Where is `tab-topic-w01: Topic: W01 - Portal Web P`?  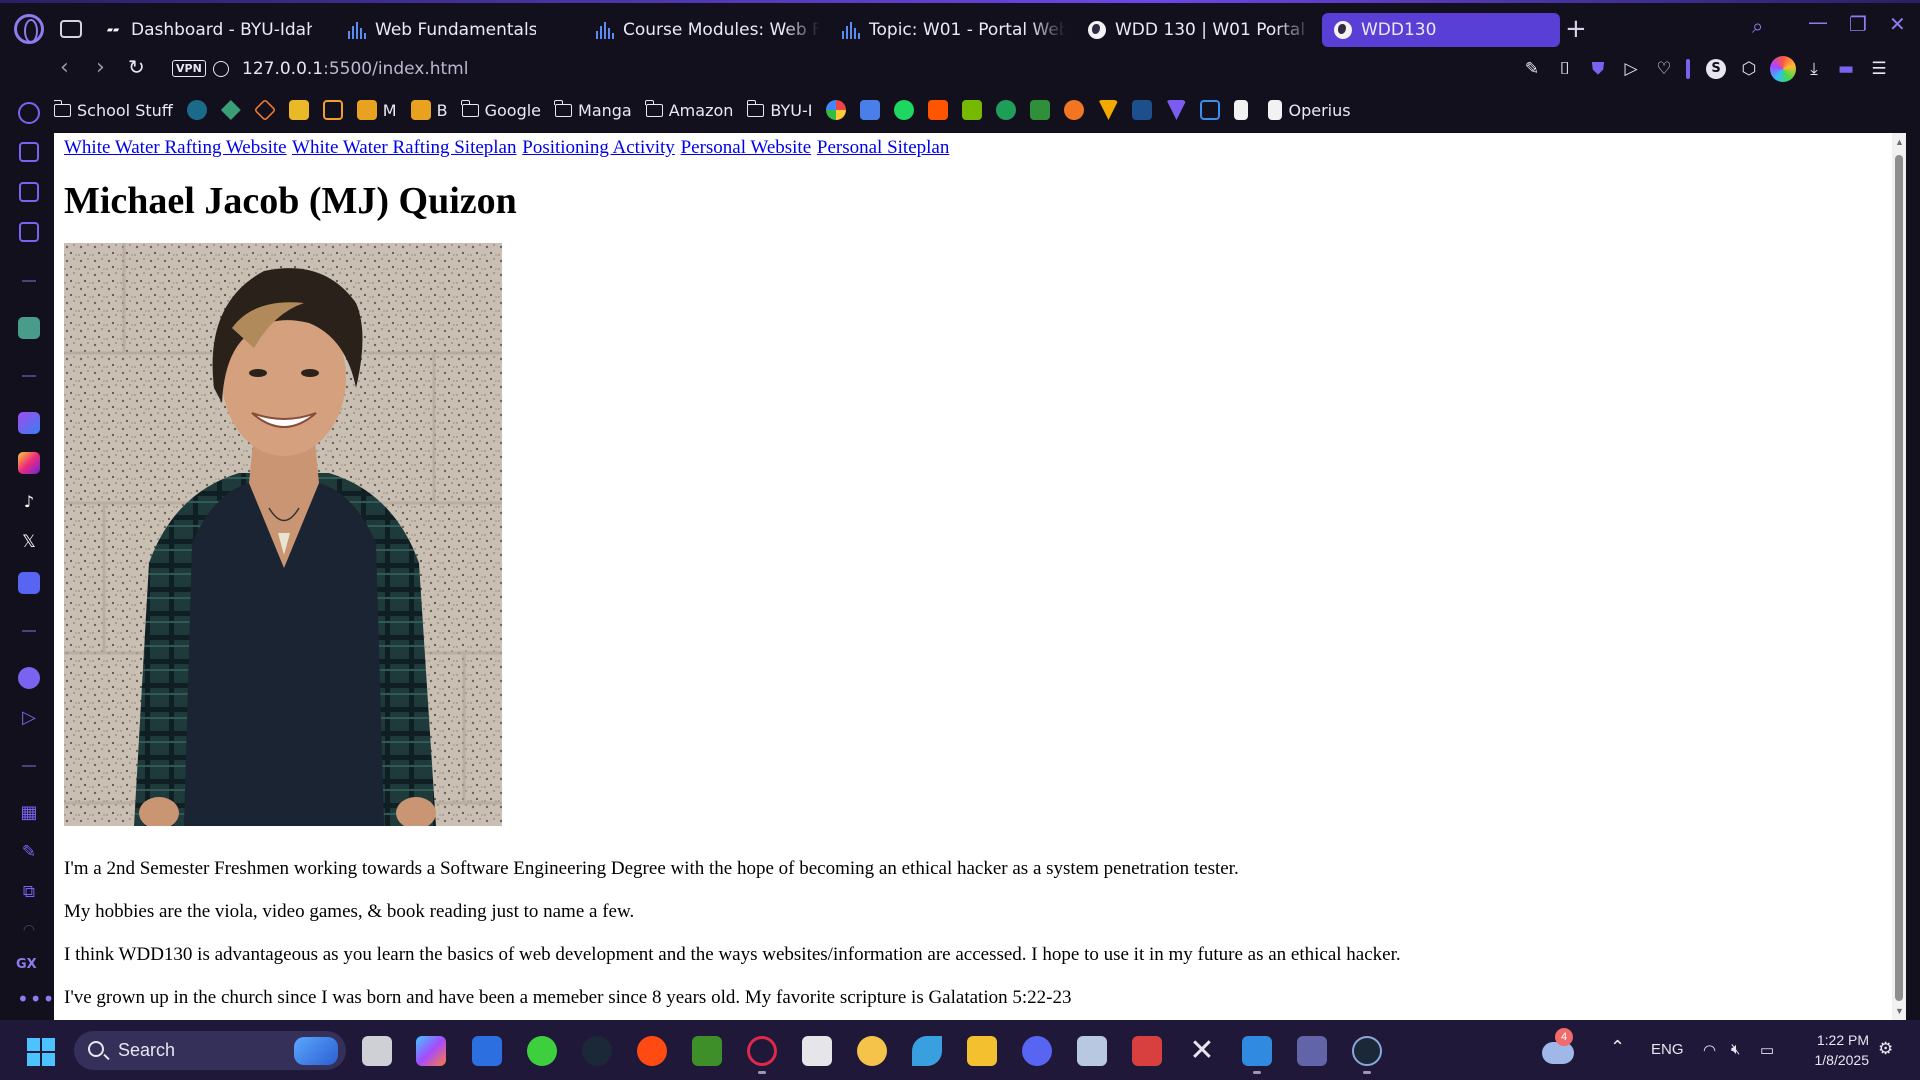
tab-topic-w01: Topic: W01 - Portal Web P is located at coordinates (948, 30).